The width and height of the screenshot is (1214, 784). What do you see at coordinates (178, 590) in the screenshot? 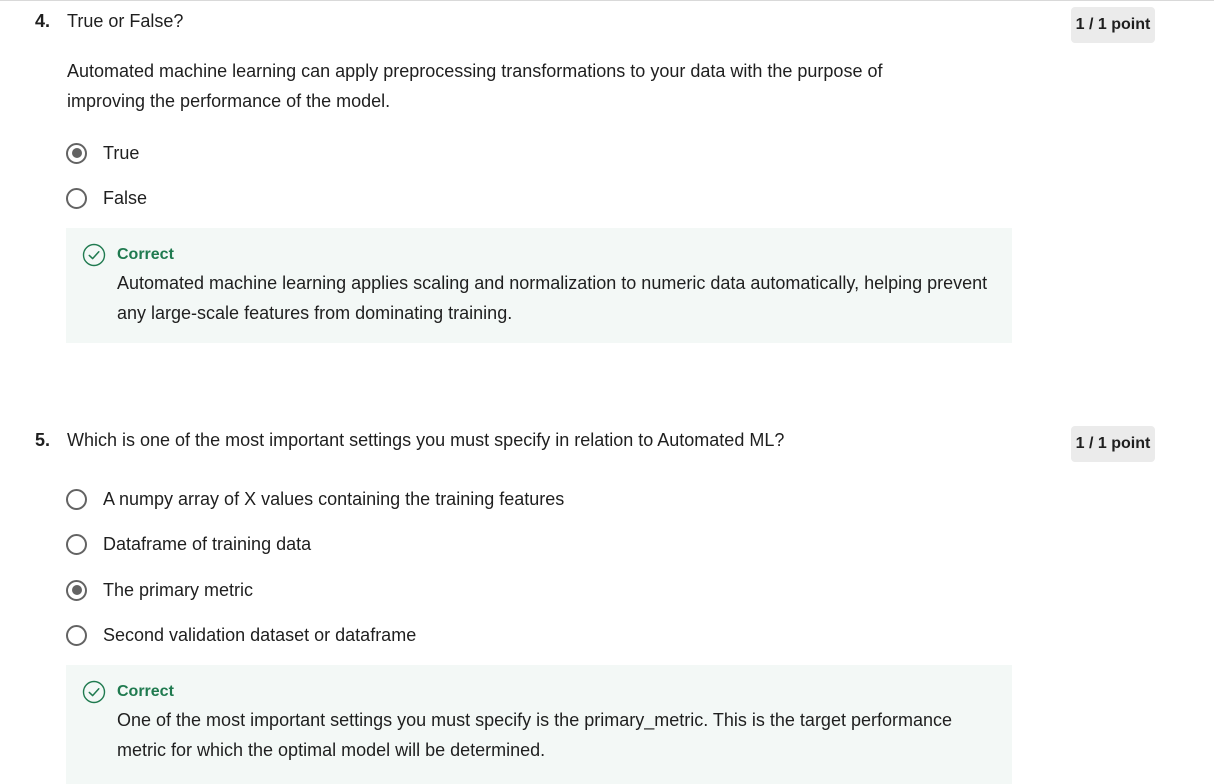
I see `option-label: The primary metric` at bounding box center [178, 590].